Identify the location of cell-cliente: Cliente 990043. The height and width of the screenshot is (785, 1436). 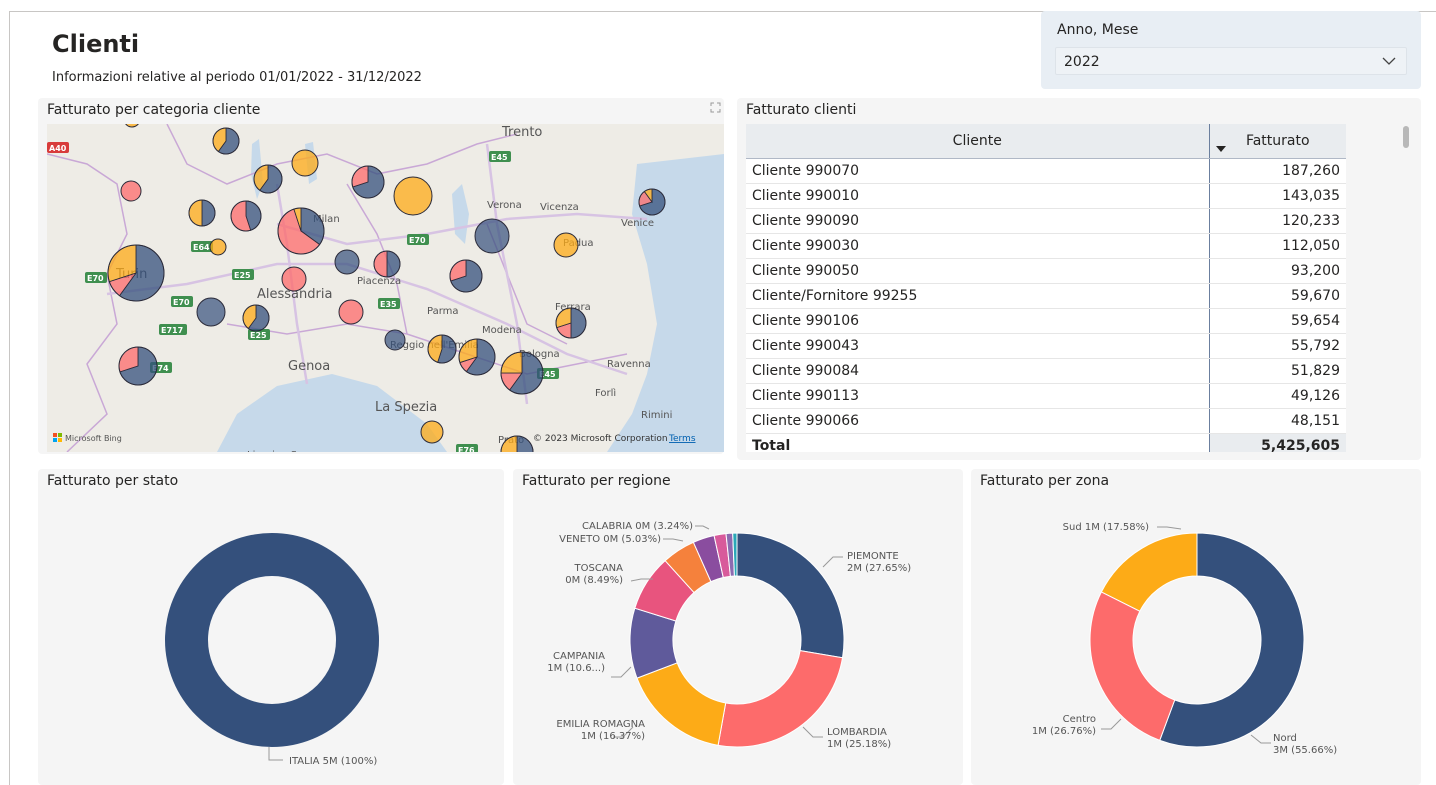
(978, 346).